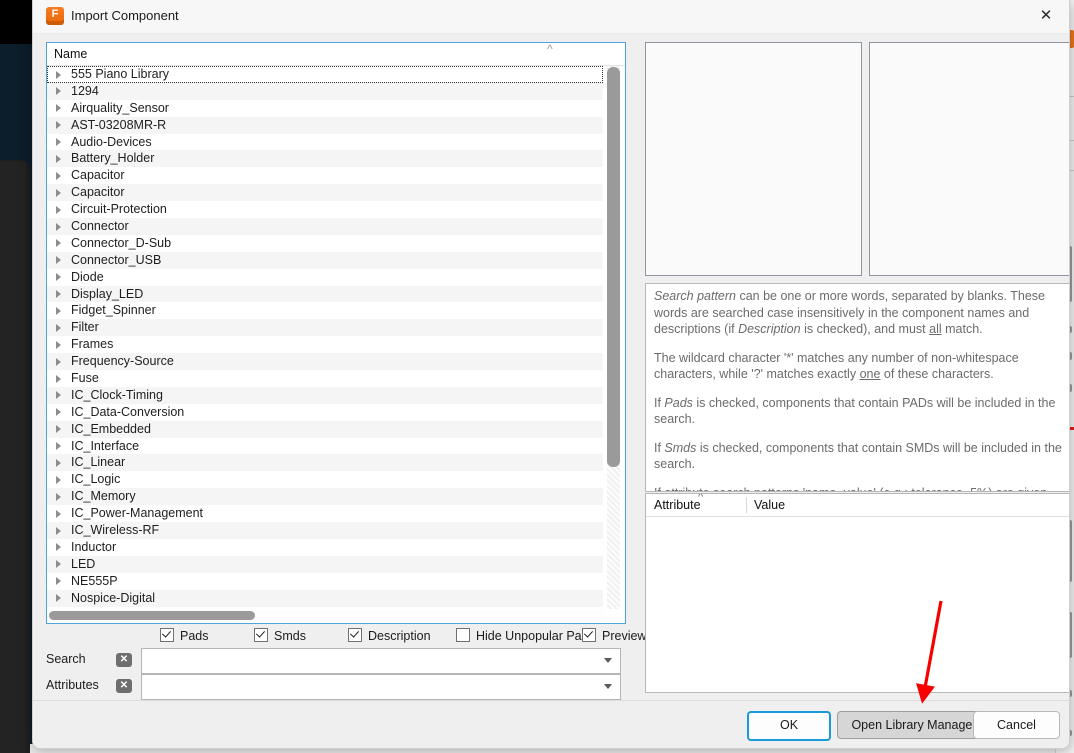 Image resolution: width=1074 pixels, height=753 pixels. What do you see at coordinates (1016, 725) in the screenshot?
I see `cancel-button: Cancel` at bounding box center [1016, 725].